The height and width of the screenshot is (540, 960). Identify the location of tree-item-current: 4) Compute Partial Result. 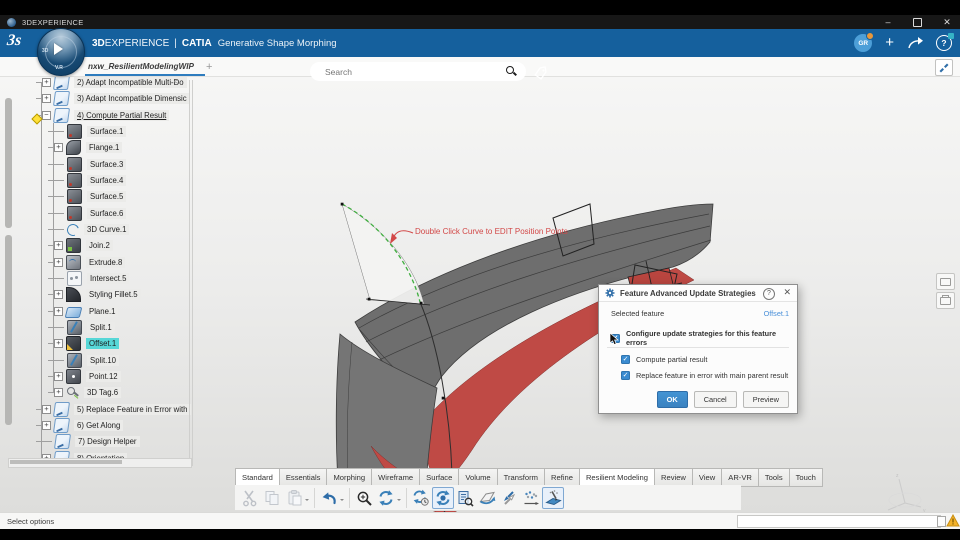
(85, 116).